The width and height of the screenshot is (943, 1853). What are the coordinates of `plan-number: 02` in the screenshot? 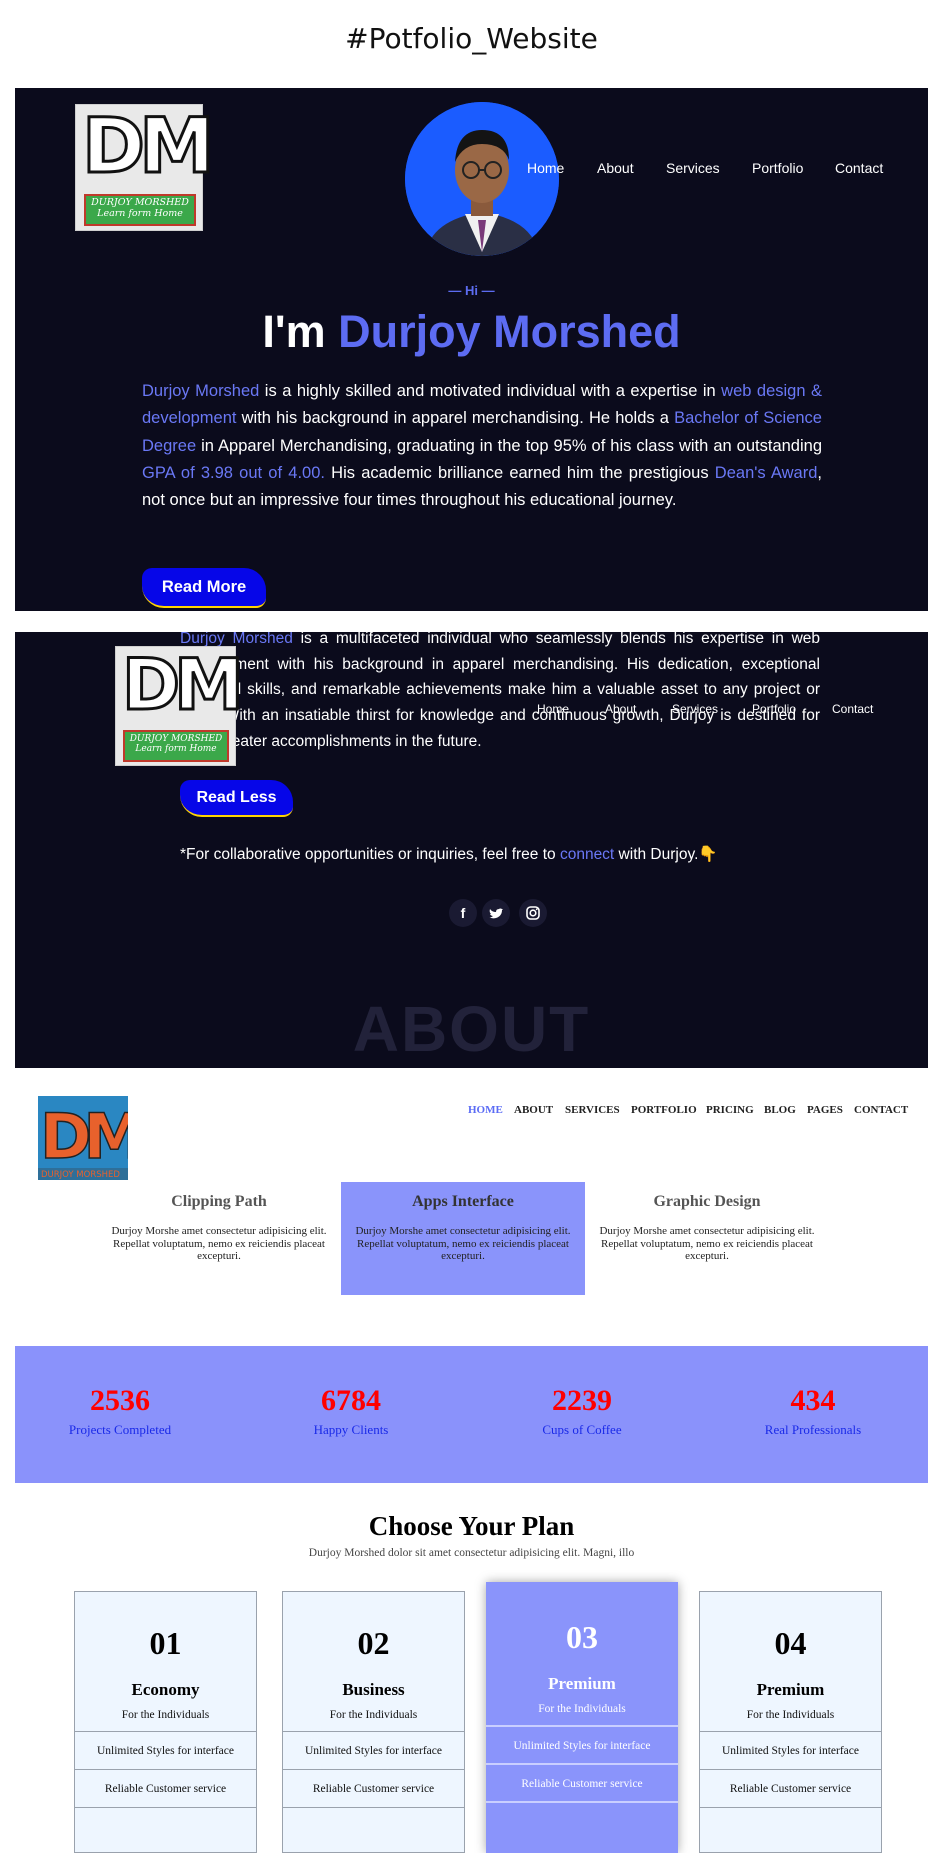 It's located at (373, 1643).